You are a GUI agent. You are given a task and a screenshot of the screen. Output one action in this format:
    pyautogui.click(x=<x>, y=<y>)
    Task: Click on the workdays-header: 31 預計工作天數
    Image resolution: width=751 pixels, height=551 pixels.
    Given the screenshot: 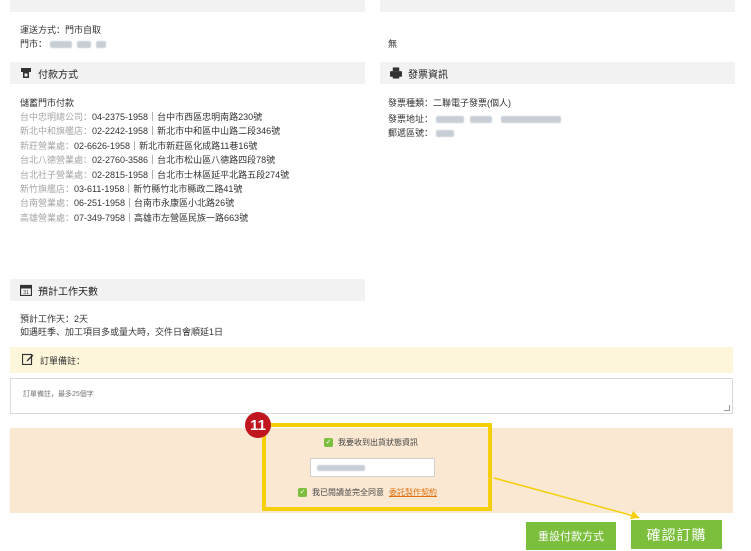 What is the action you would take?
    pyautogui.click(x=187, y=290)
    